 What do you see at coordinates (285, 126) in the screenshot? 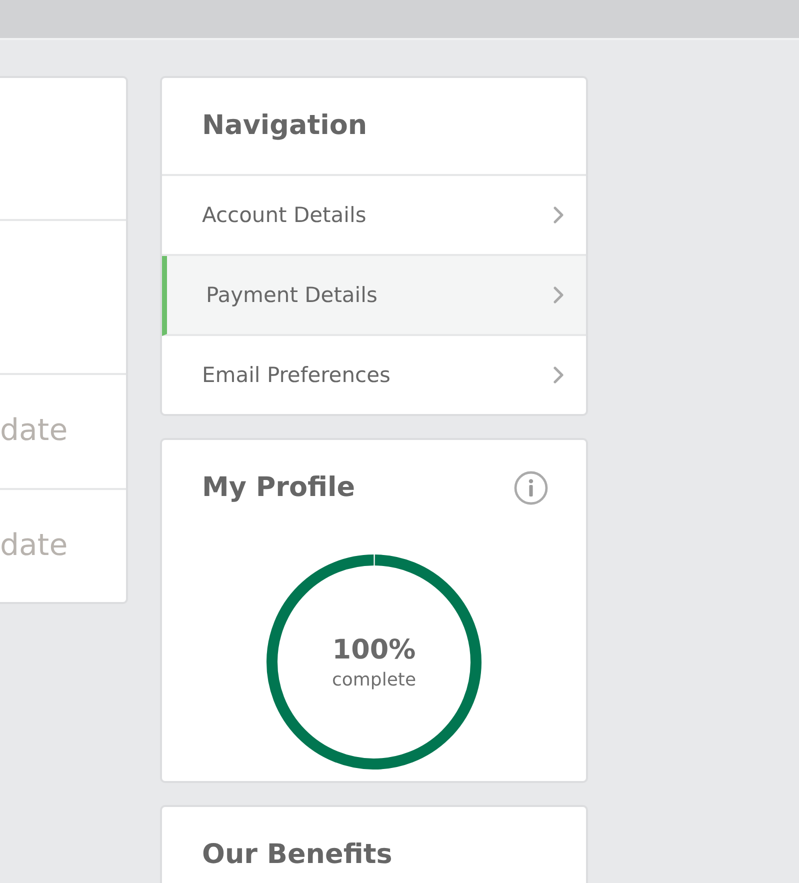
I see `card-title: Navigation` at bounding box center [285, 126].